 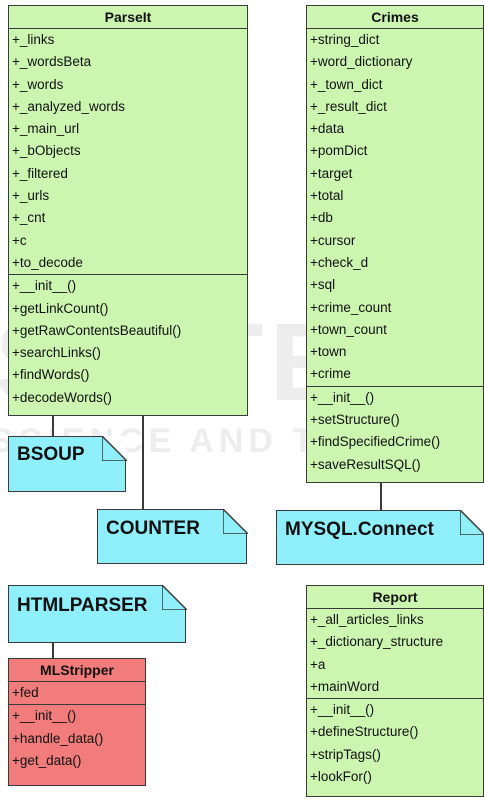 I want to click on attribute-item: +sql, so click(x=396, y=285).